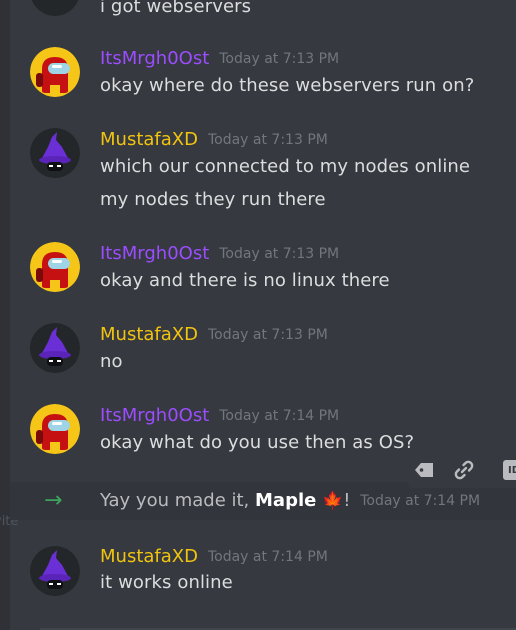 Image resolution: width=516 pixels, height=630 pixels. Describe the element at coordinates (511, 470) in the screenshot. I see `id-icon-label: ID` at that location.